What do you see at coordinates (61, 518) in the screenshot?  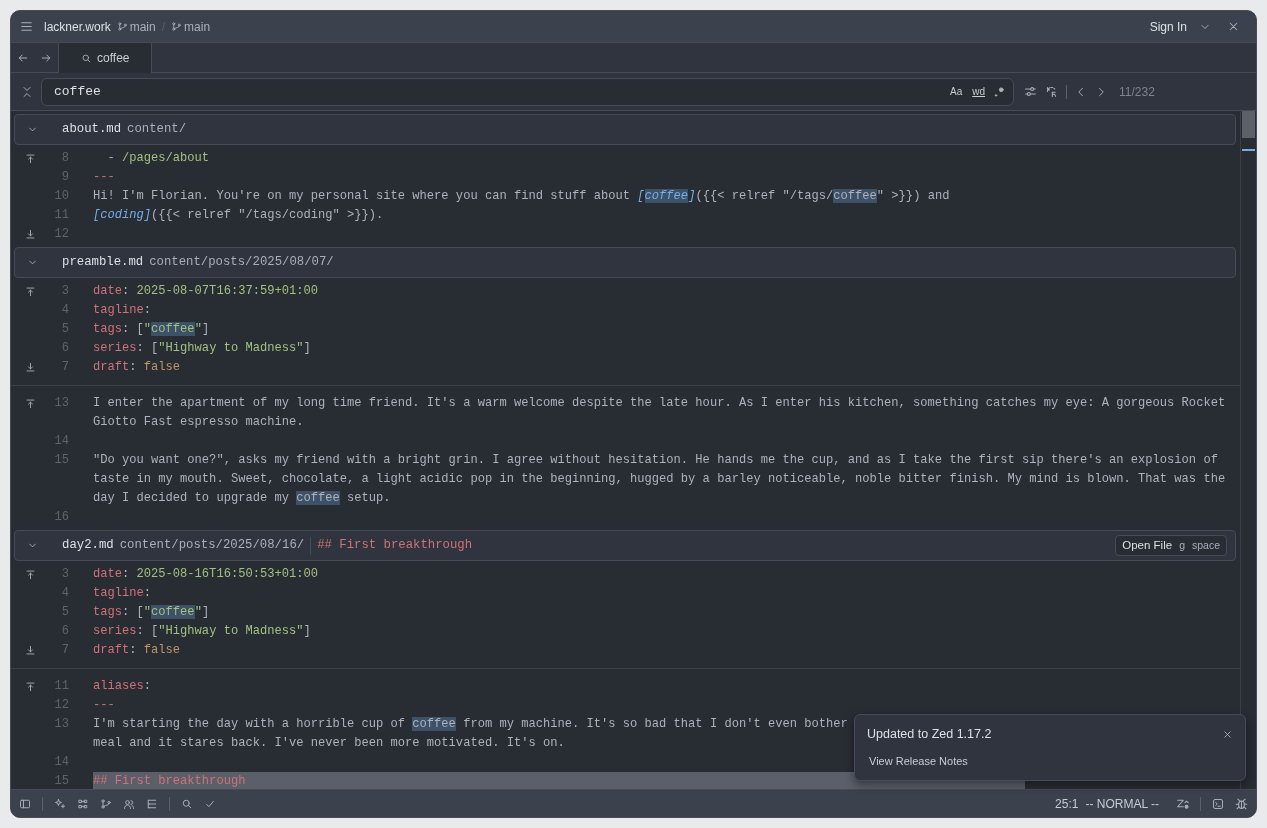 I see `line-number: 16` at bounding box center [61, 518].